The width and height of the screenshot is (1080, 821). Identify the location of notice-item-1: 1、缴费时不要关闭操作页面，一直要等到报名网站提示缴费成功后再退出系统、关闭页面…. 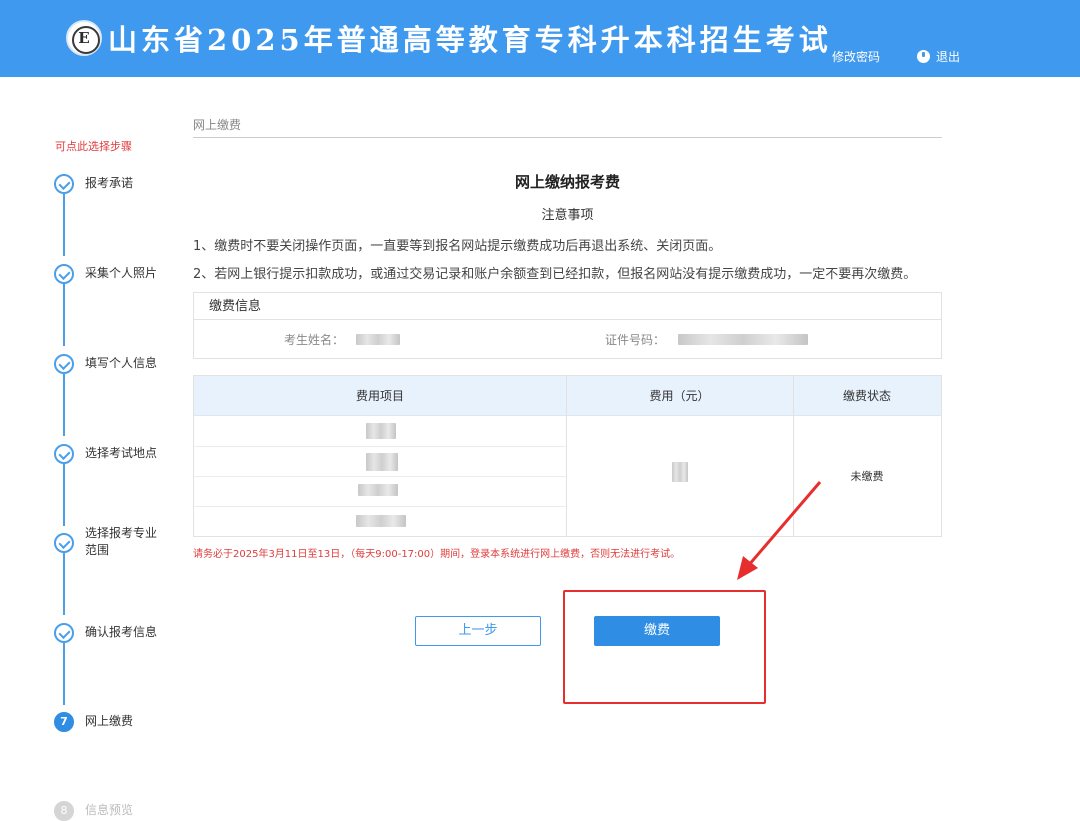
(457, 246).